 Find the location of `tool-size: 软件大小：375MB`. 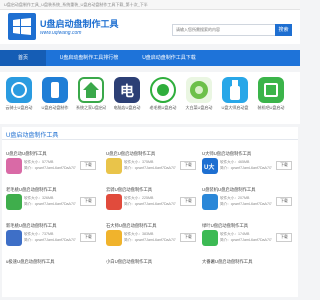

tool-size: 软件大小：375MB is located at coordinates (139, 162).